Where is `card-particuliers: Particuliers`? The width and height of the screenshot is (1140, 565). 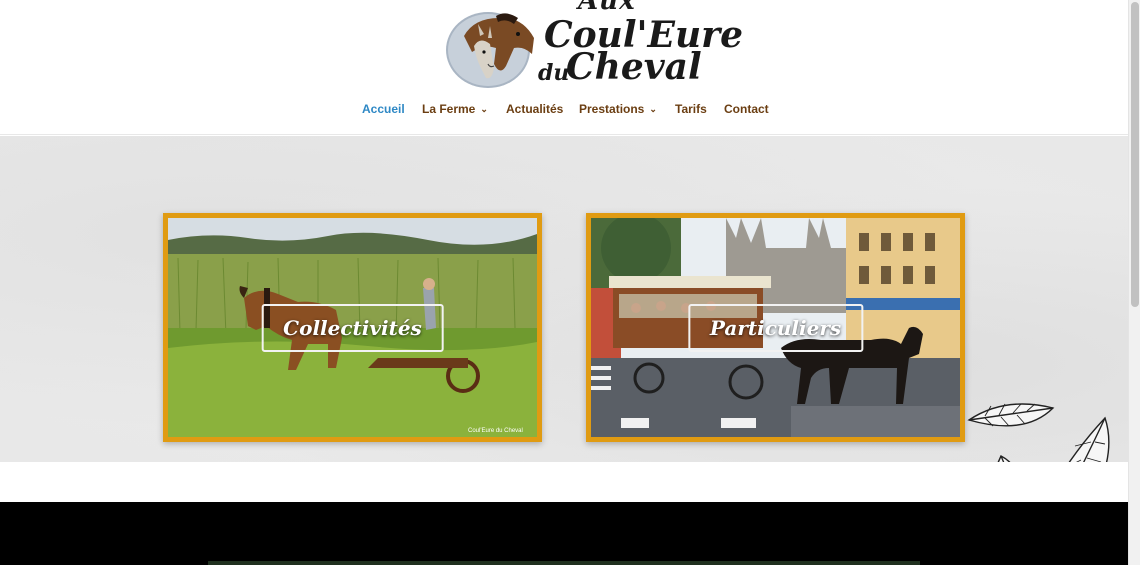 card-particuliers: Particuliers is located at coordinates (775, 327).